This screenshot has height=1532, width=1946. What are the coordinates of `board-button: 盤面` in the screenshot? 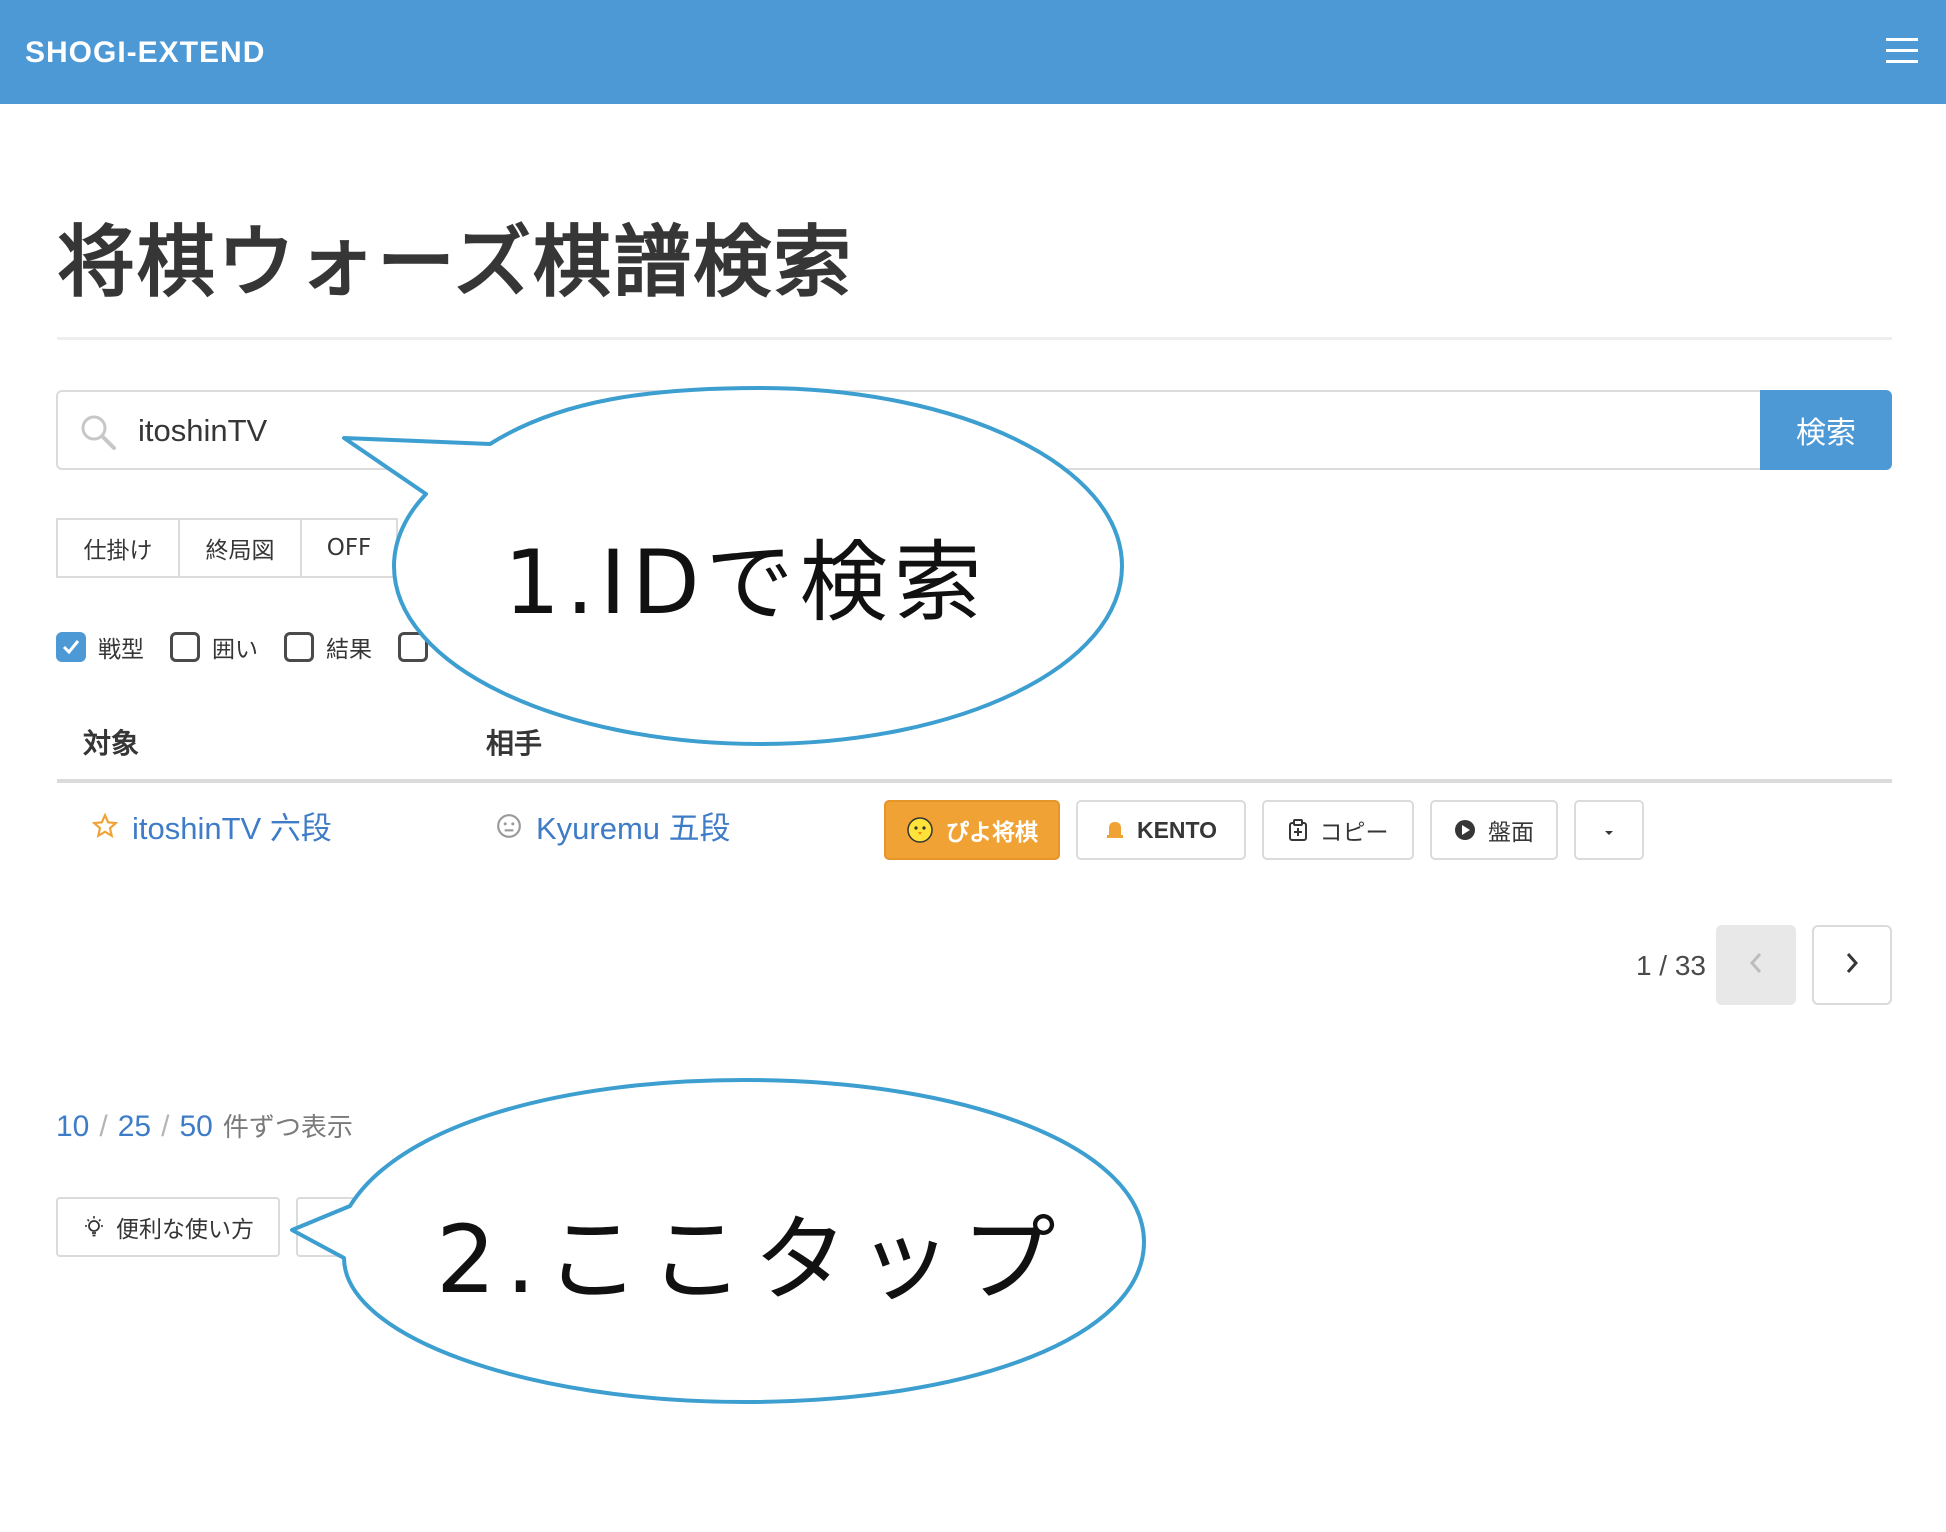 It's located at (1494, 830).